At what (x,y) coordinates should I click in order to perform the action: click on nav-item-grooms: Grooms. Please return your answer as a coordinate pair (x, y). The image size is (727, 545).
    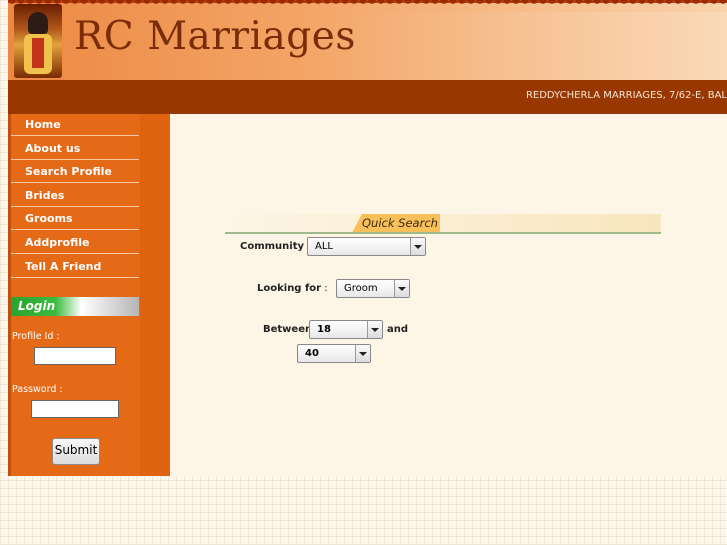
    Looking at the image, I should click on (75, 219).